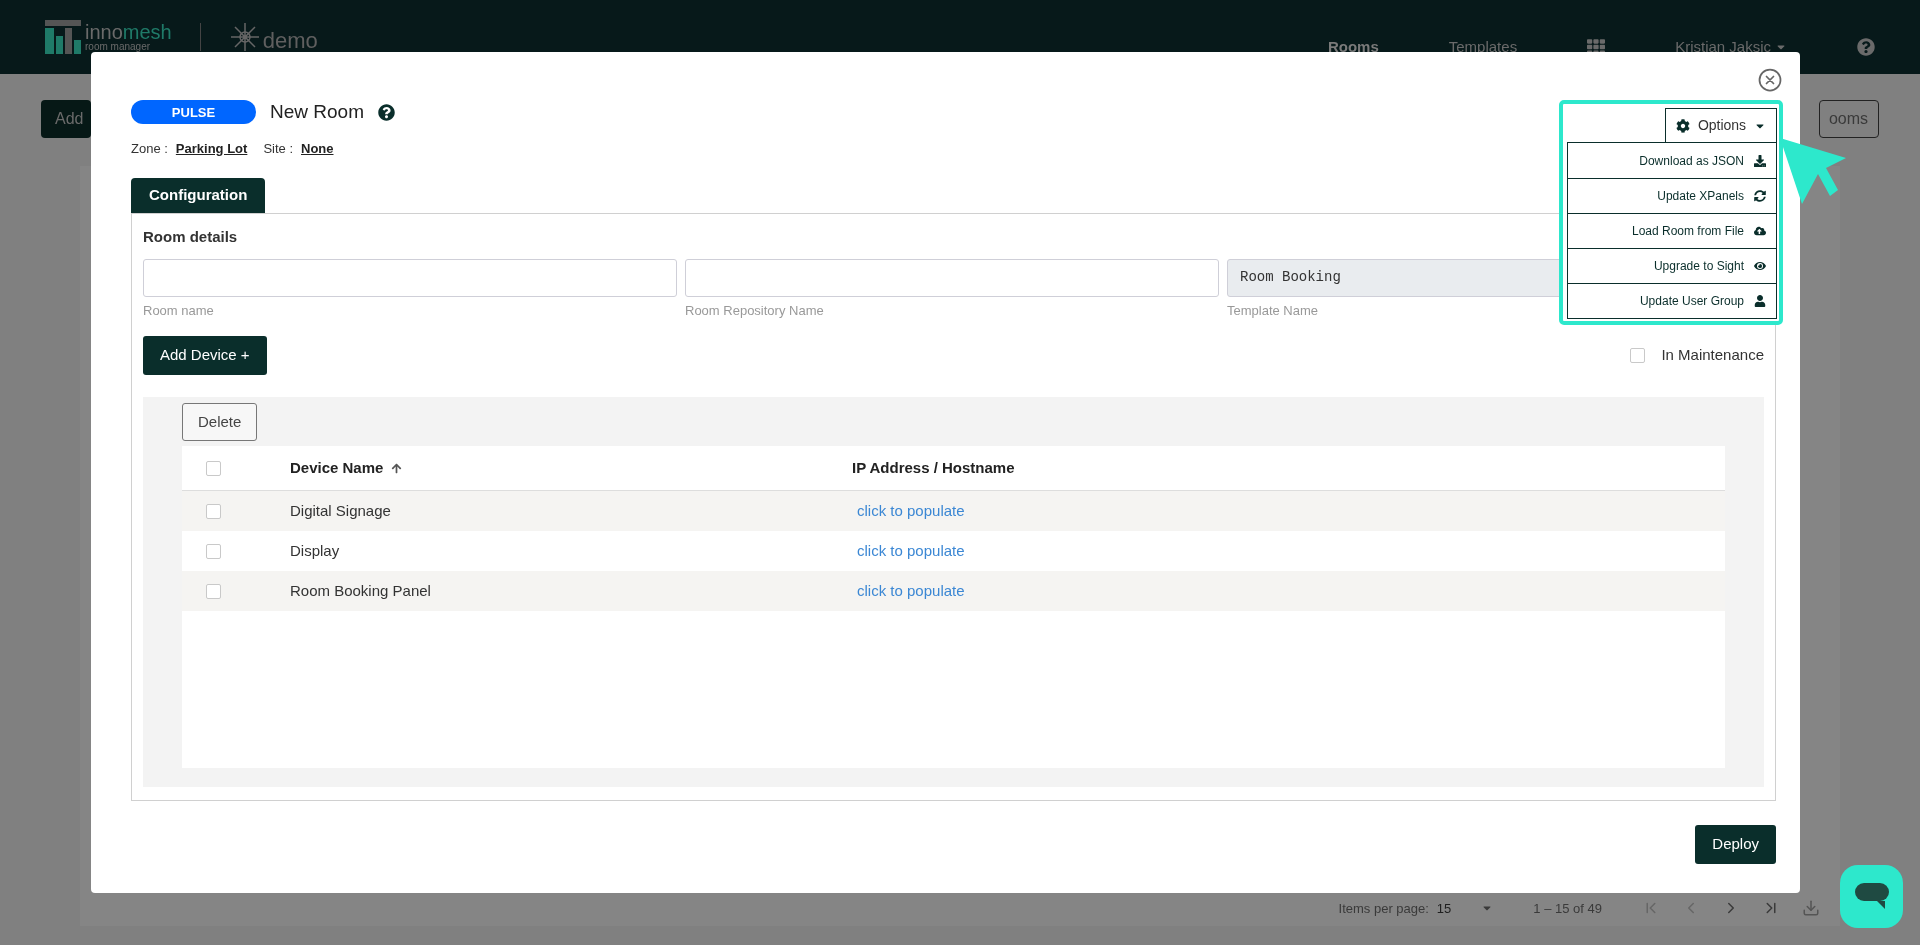 Image resolution: width=1920 pixels, height=945 pixels. I want to click on chat-bubble-icon, so click(1871, 896).